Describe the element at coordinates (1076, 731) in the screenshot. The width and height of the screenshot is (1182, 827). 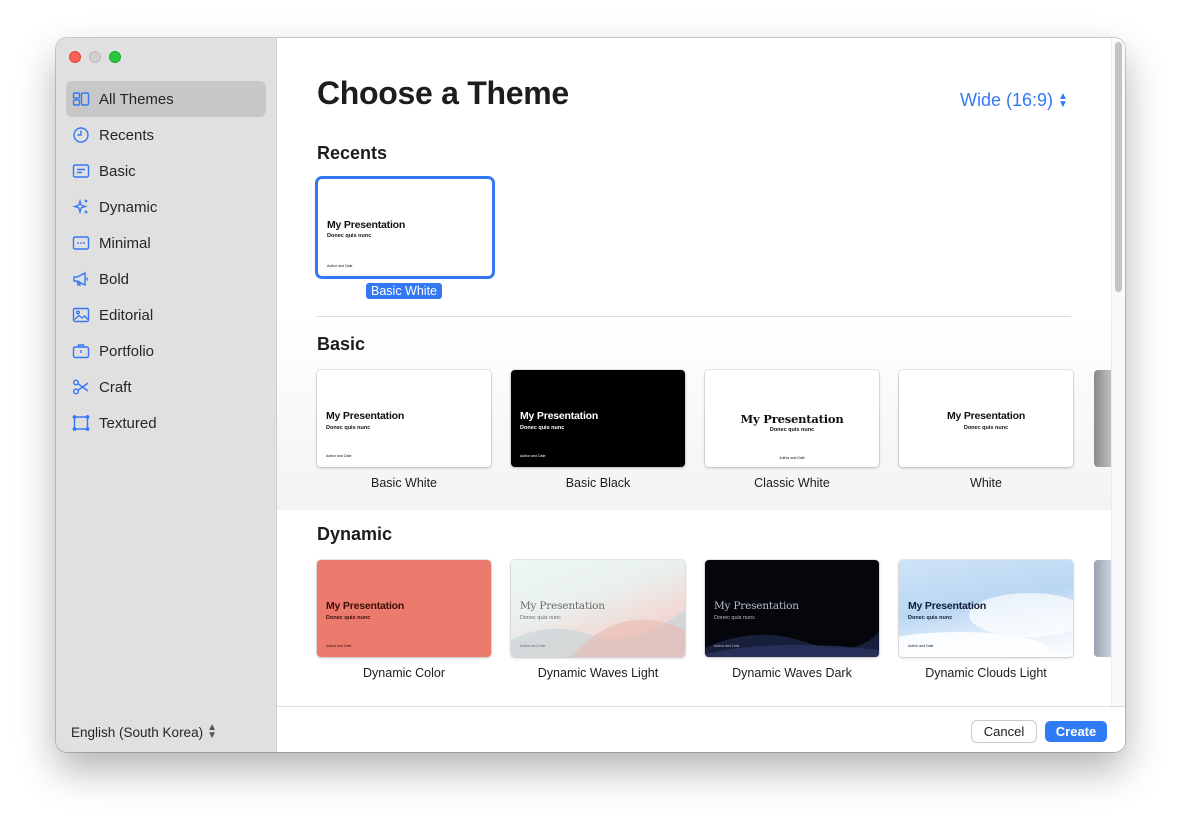
I see `create-button: Create` at that location.